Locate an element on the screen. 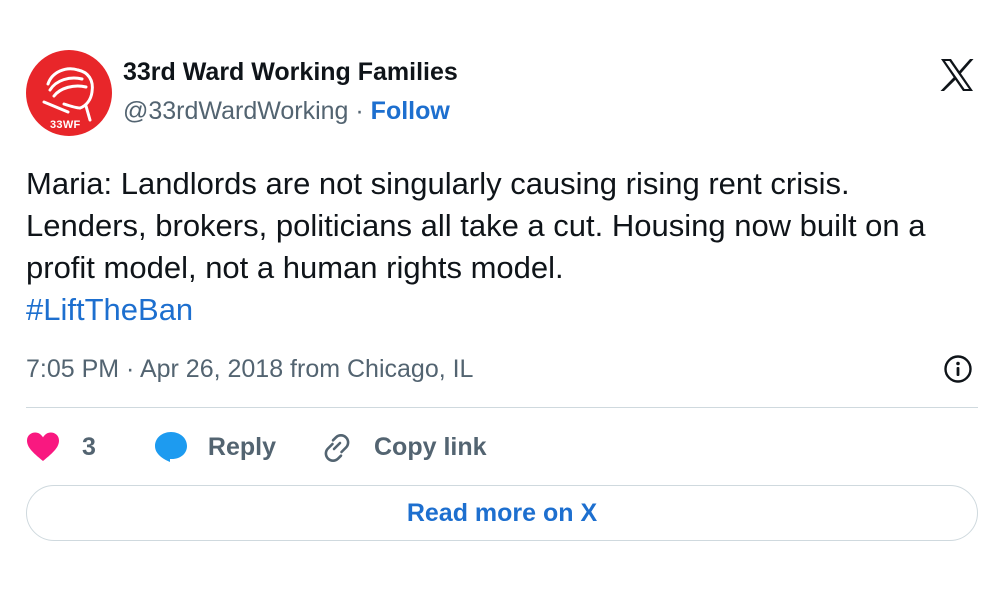 Image resolution: width=1000 pixels, height=600 pixels. copy-link-label: Copy link is located at coordinates (430, 446).